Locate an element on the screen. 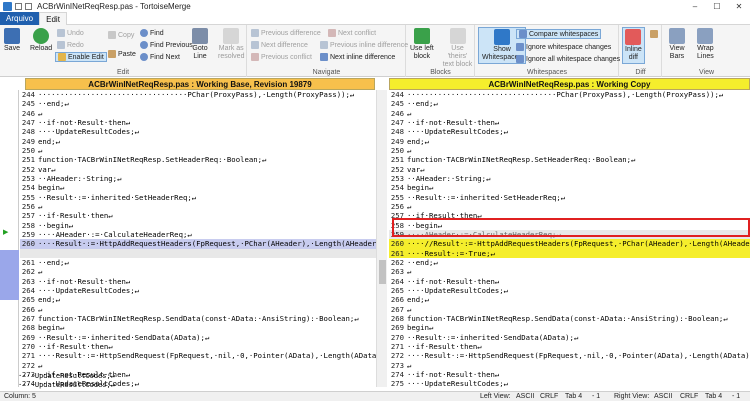 The width and height of the screenshot is (750, 401). close-button: ✕ is located at coordinates (739, 6).